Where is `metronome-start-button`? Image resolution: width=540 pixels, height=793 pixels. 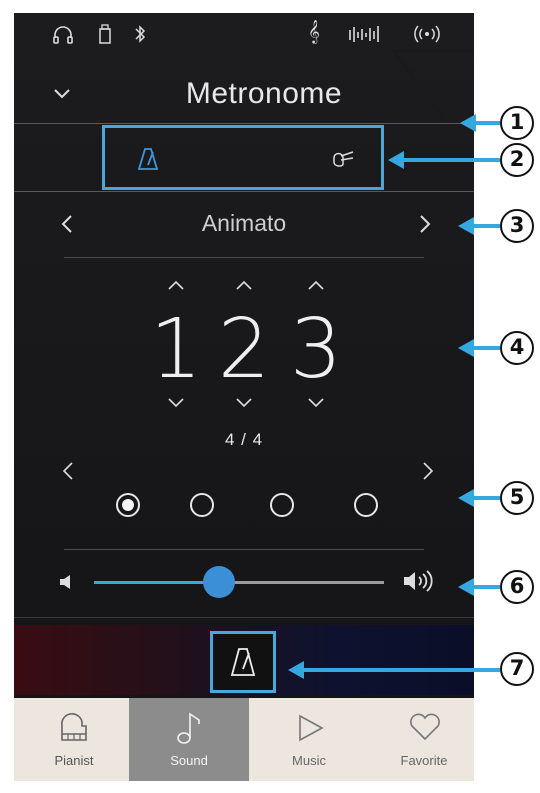 metronome-start-button is located at coordinates (243, 662).